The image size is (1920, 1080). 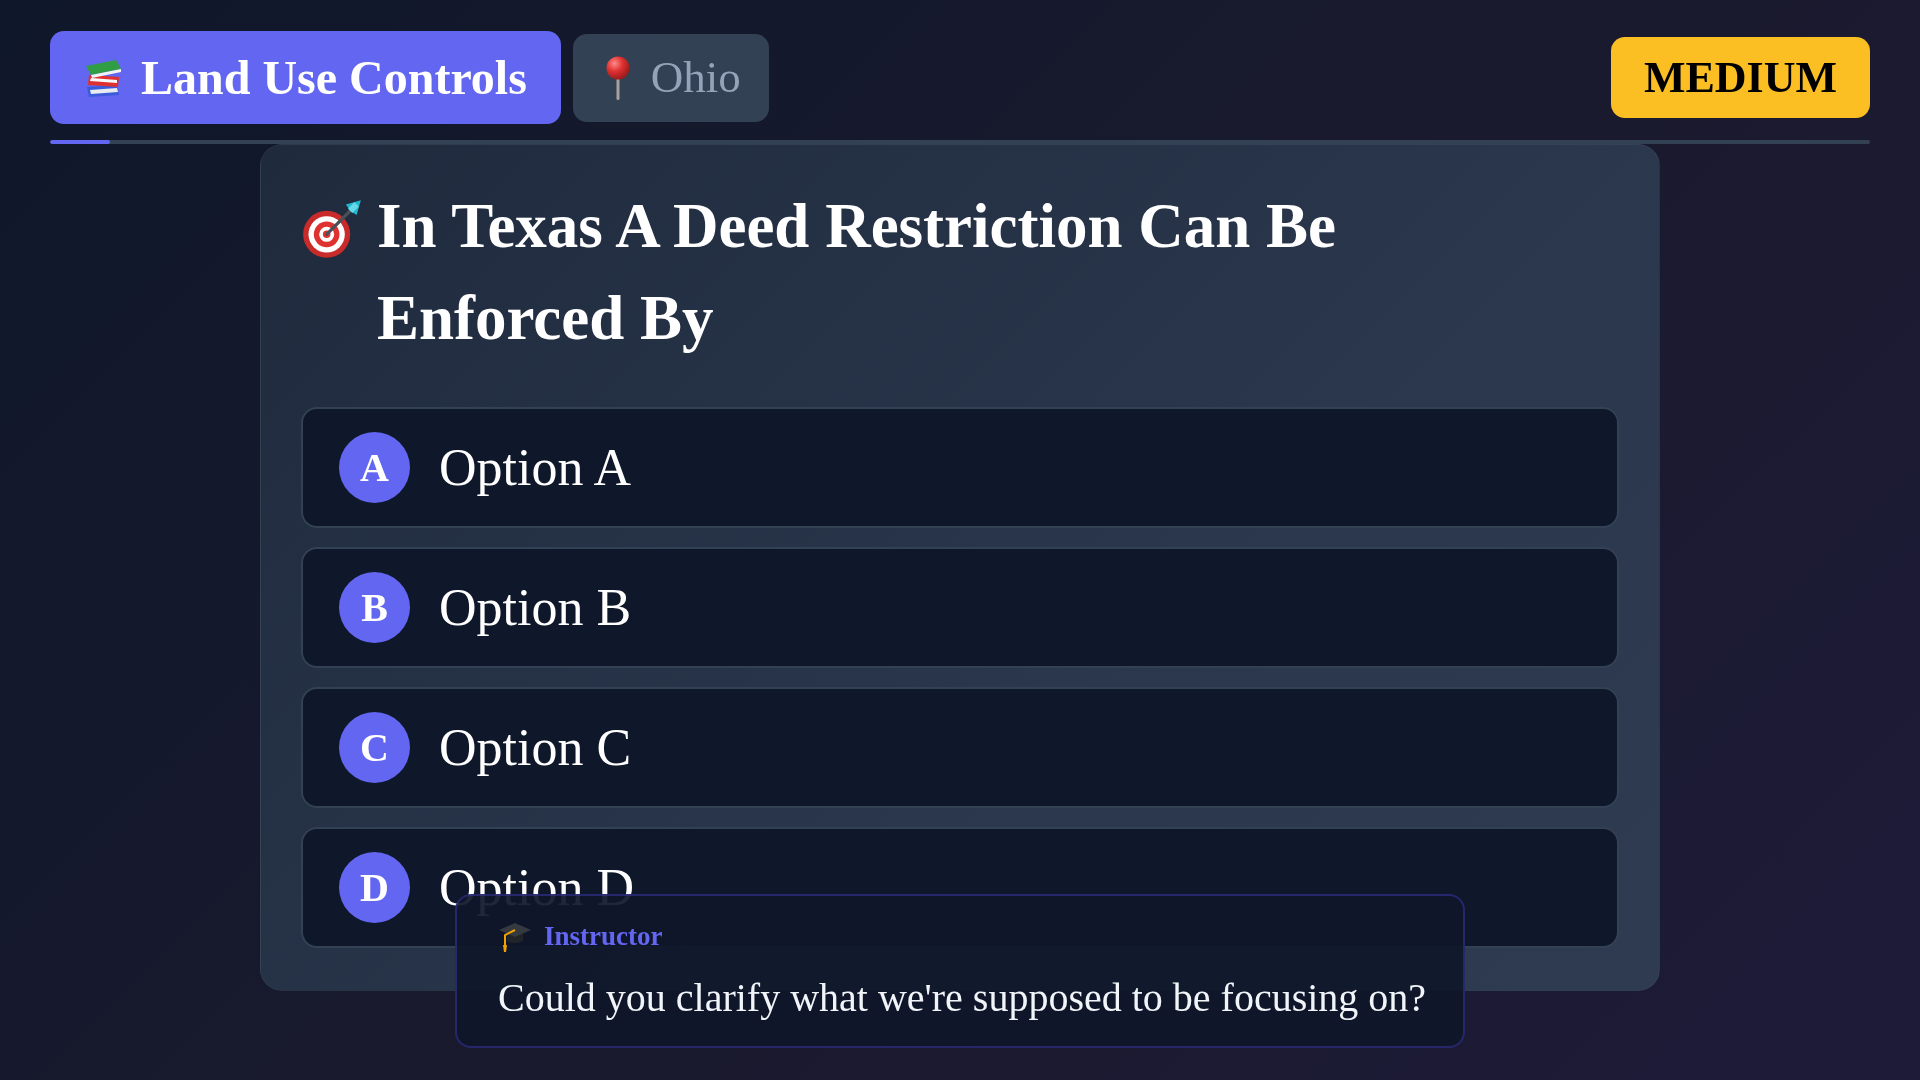 What do you see at coordinates (374, 887) in the screenshot?
I see `option-letter: D` at bounding box center [374, 887].